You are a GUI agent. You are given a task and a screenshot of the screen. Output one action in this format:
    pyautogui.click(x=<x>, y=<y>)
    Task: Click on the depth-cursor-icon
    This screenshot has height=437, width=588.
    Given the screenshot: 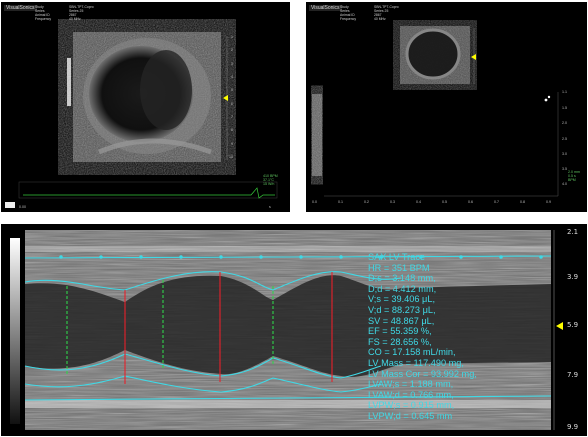 What is the action you would take?
    pyautogui.click(x=559, y=326)
    